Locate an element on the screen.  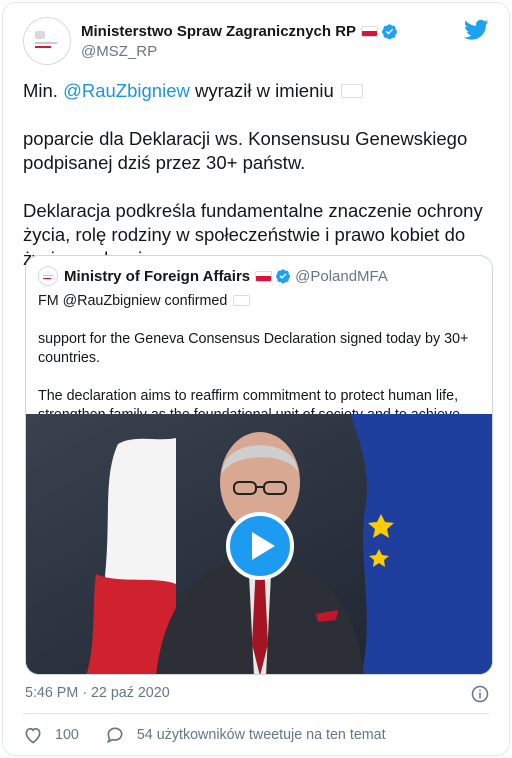
play-icon is located at coordinates (263, 546).